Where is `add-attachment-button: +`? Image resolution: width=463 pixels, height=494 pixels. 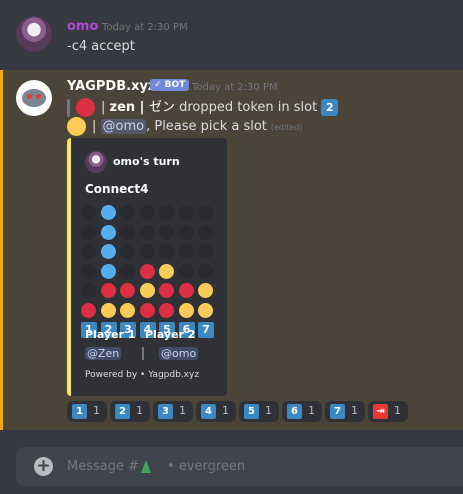
add-attachment-button: + is located at coordinates (43, 466).